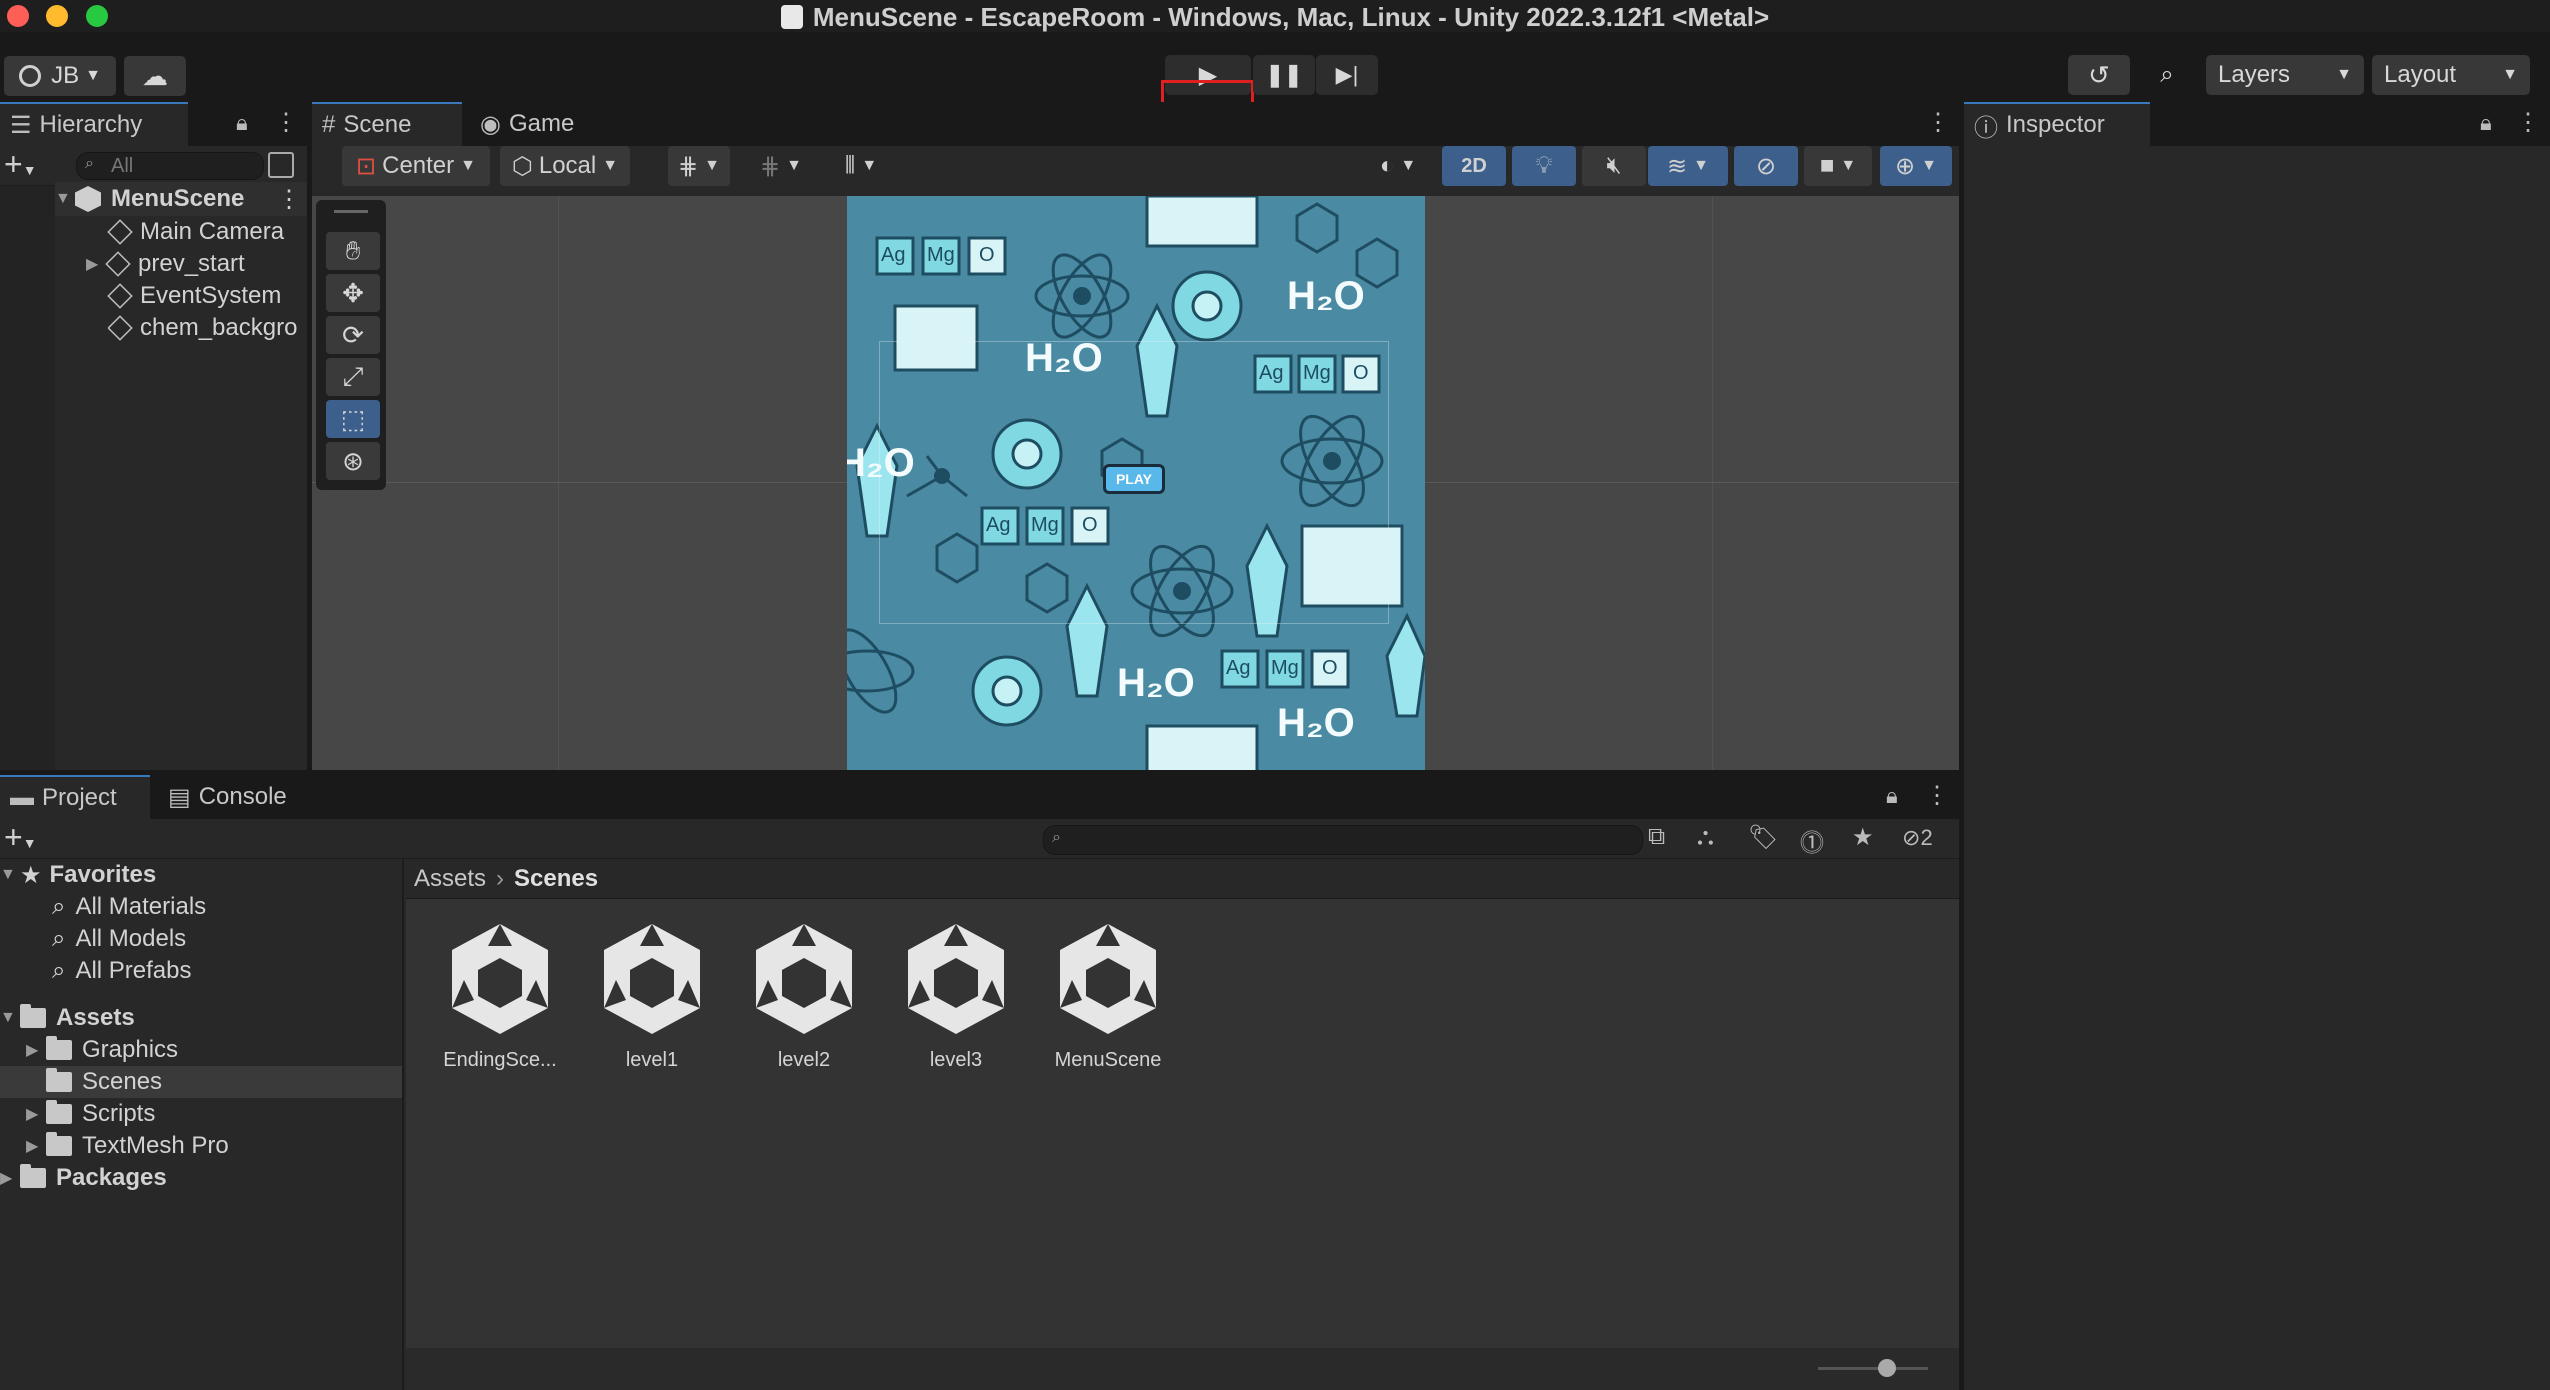  Describe the element at coordinates (1838, 166) in the screenshot. I see `camera-settings-dropdown: ■ ▼` at that location.